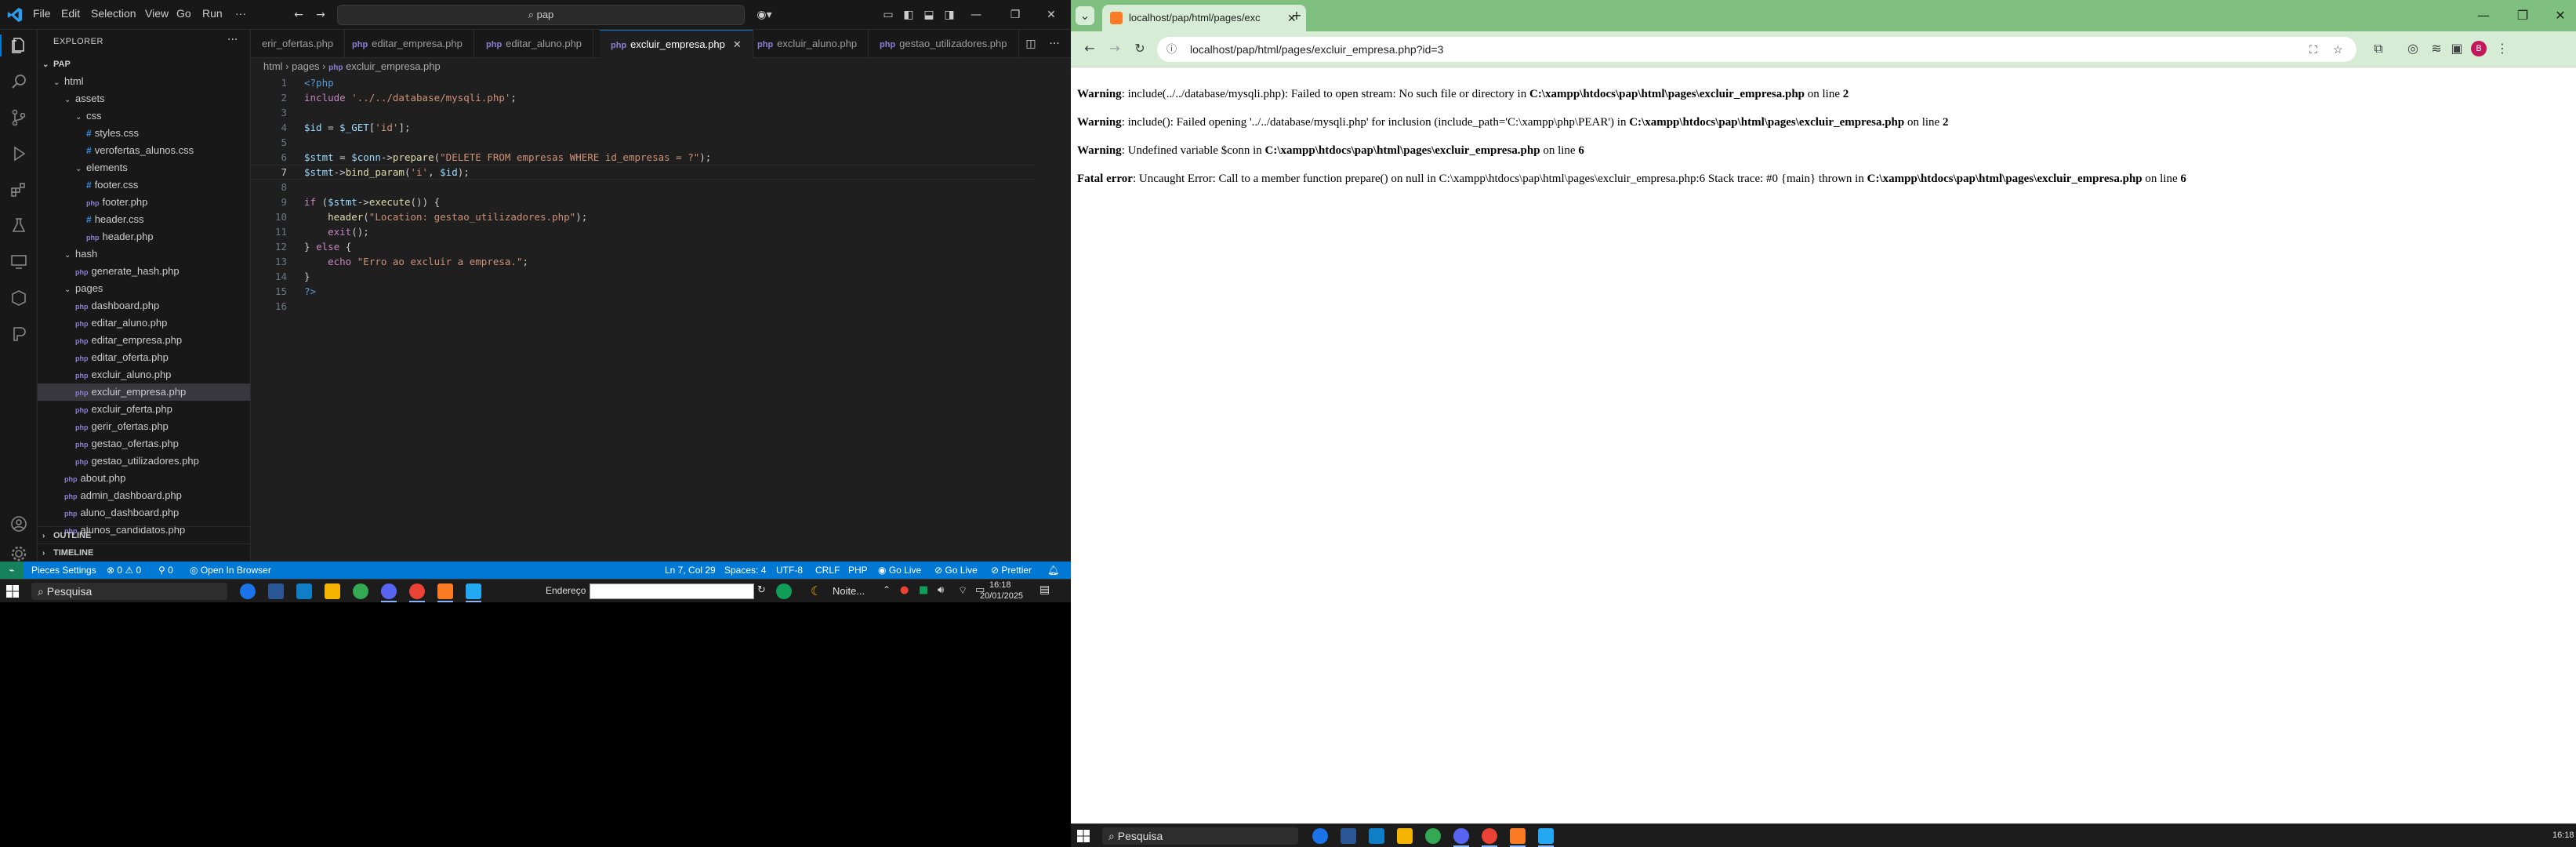 The height and width of the screenshot is (847, 2576). I want to click on pieces-settings: Pieces Settings, so click(64, 570).